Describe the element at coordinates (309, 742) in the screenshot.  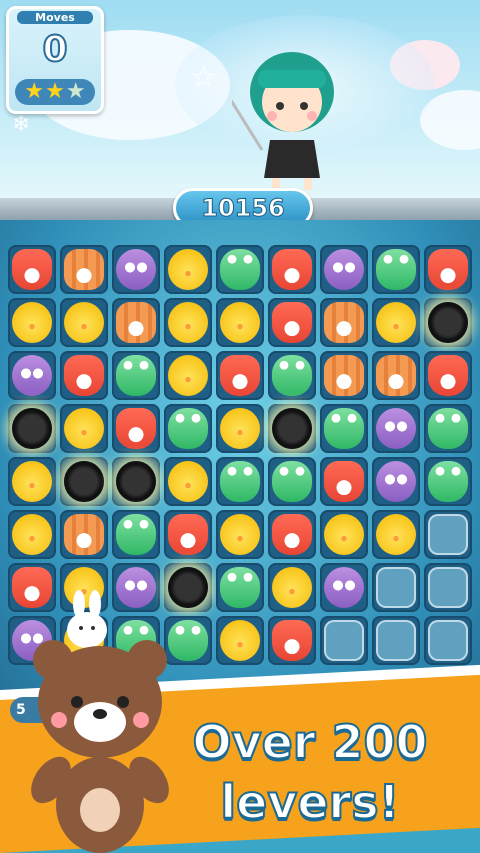
I see `headline-line1: Over 200` at that location.